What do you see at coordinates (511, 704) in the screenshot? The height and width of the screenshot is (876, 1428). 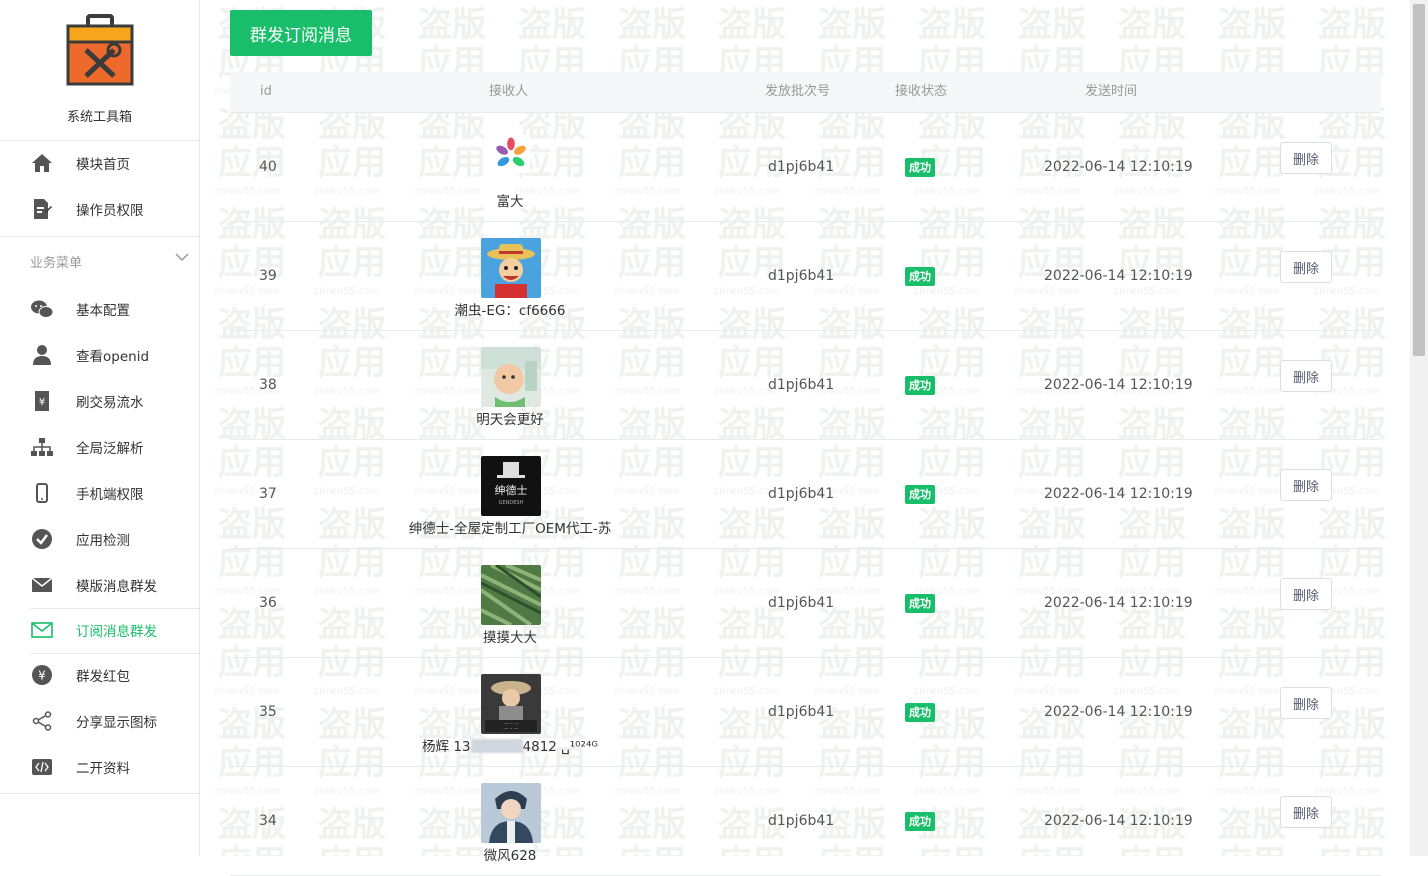 I see `avatar: ····· ·· ··· ···· ·· ····` at bounding box center [511, 704].